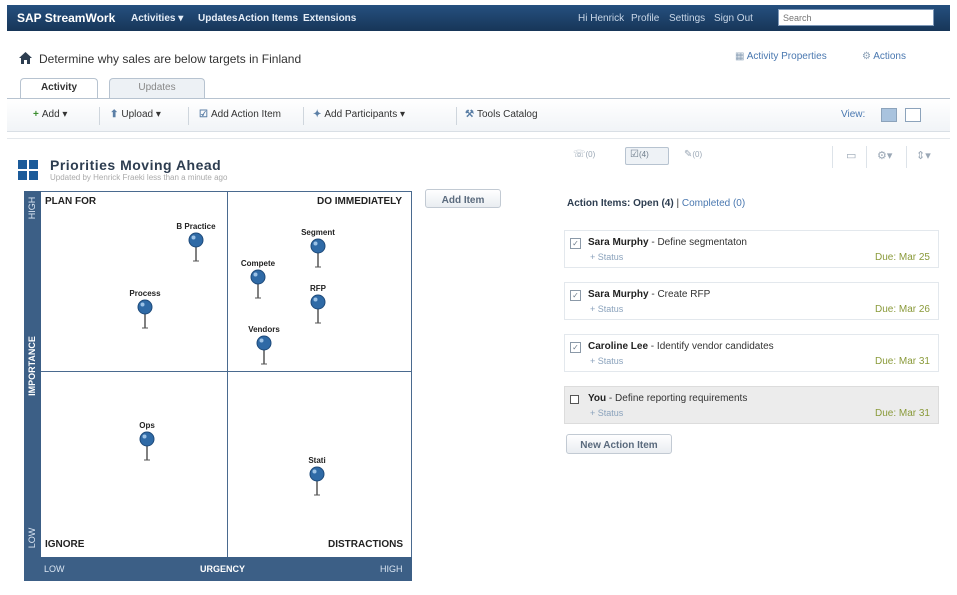 The height and width of the screenshot is (595, 957). I want to click on tab-activity: Activity, so click(59, 88).